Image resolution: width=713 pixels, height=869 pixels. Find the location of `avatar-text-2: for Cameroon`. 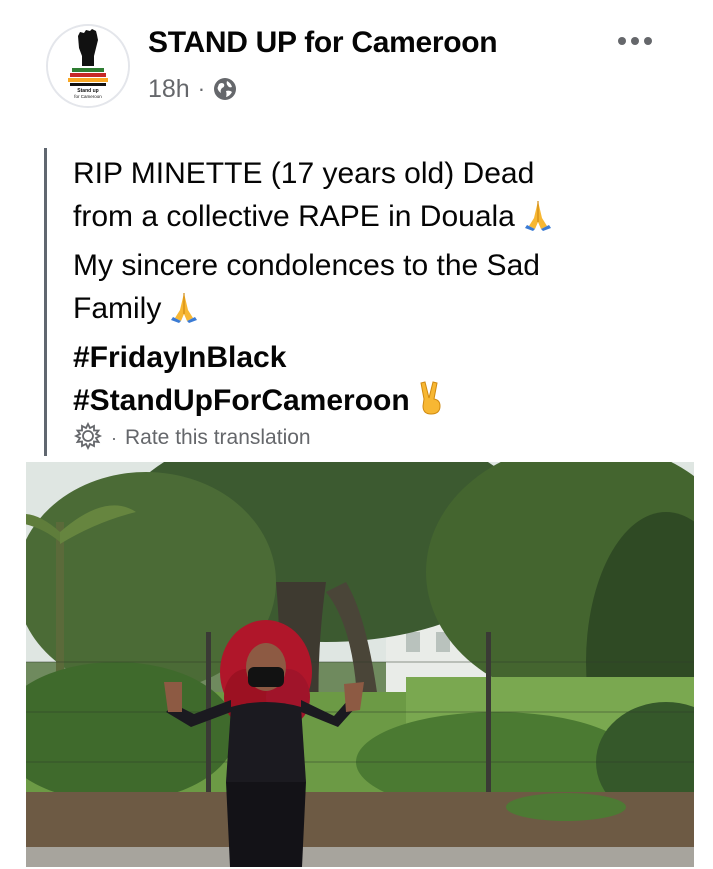

avatar-text-2: for Cameroon is located at coordinates (88, 96).